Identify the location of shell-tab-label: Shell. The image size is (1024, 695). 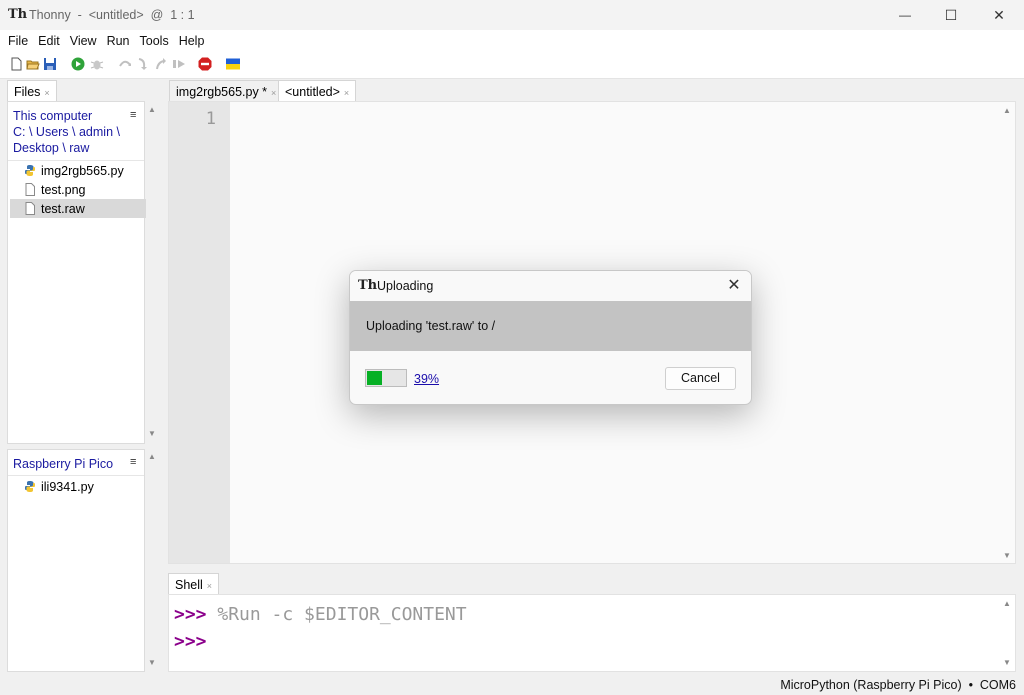
(189, 585).